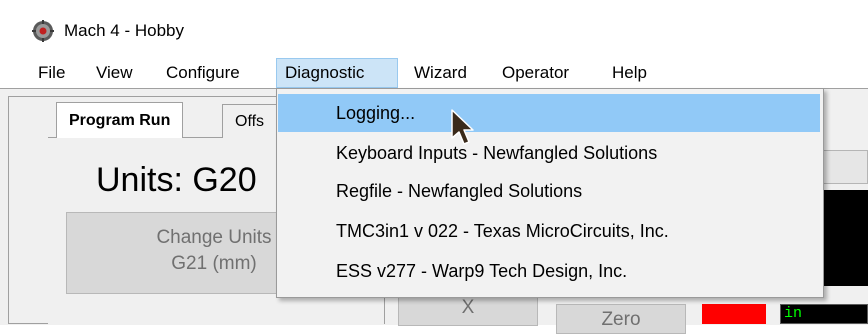  What do you see at coordinates (124, 30) in the screenshot?
I see `window-title: Mach 4 - Hobby` at bounding box center [124, 30].